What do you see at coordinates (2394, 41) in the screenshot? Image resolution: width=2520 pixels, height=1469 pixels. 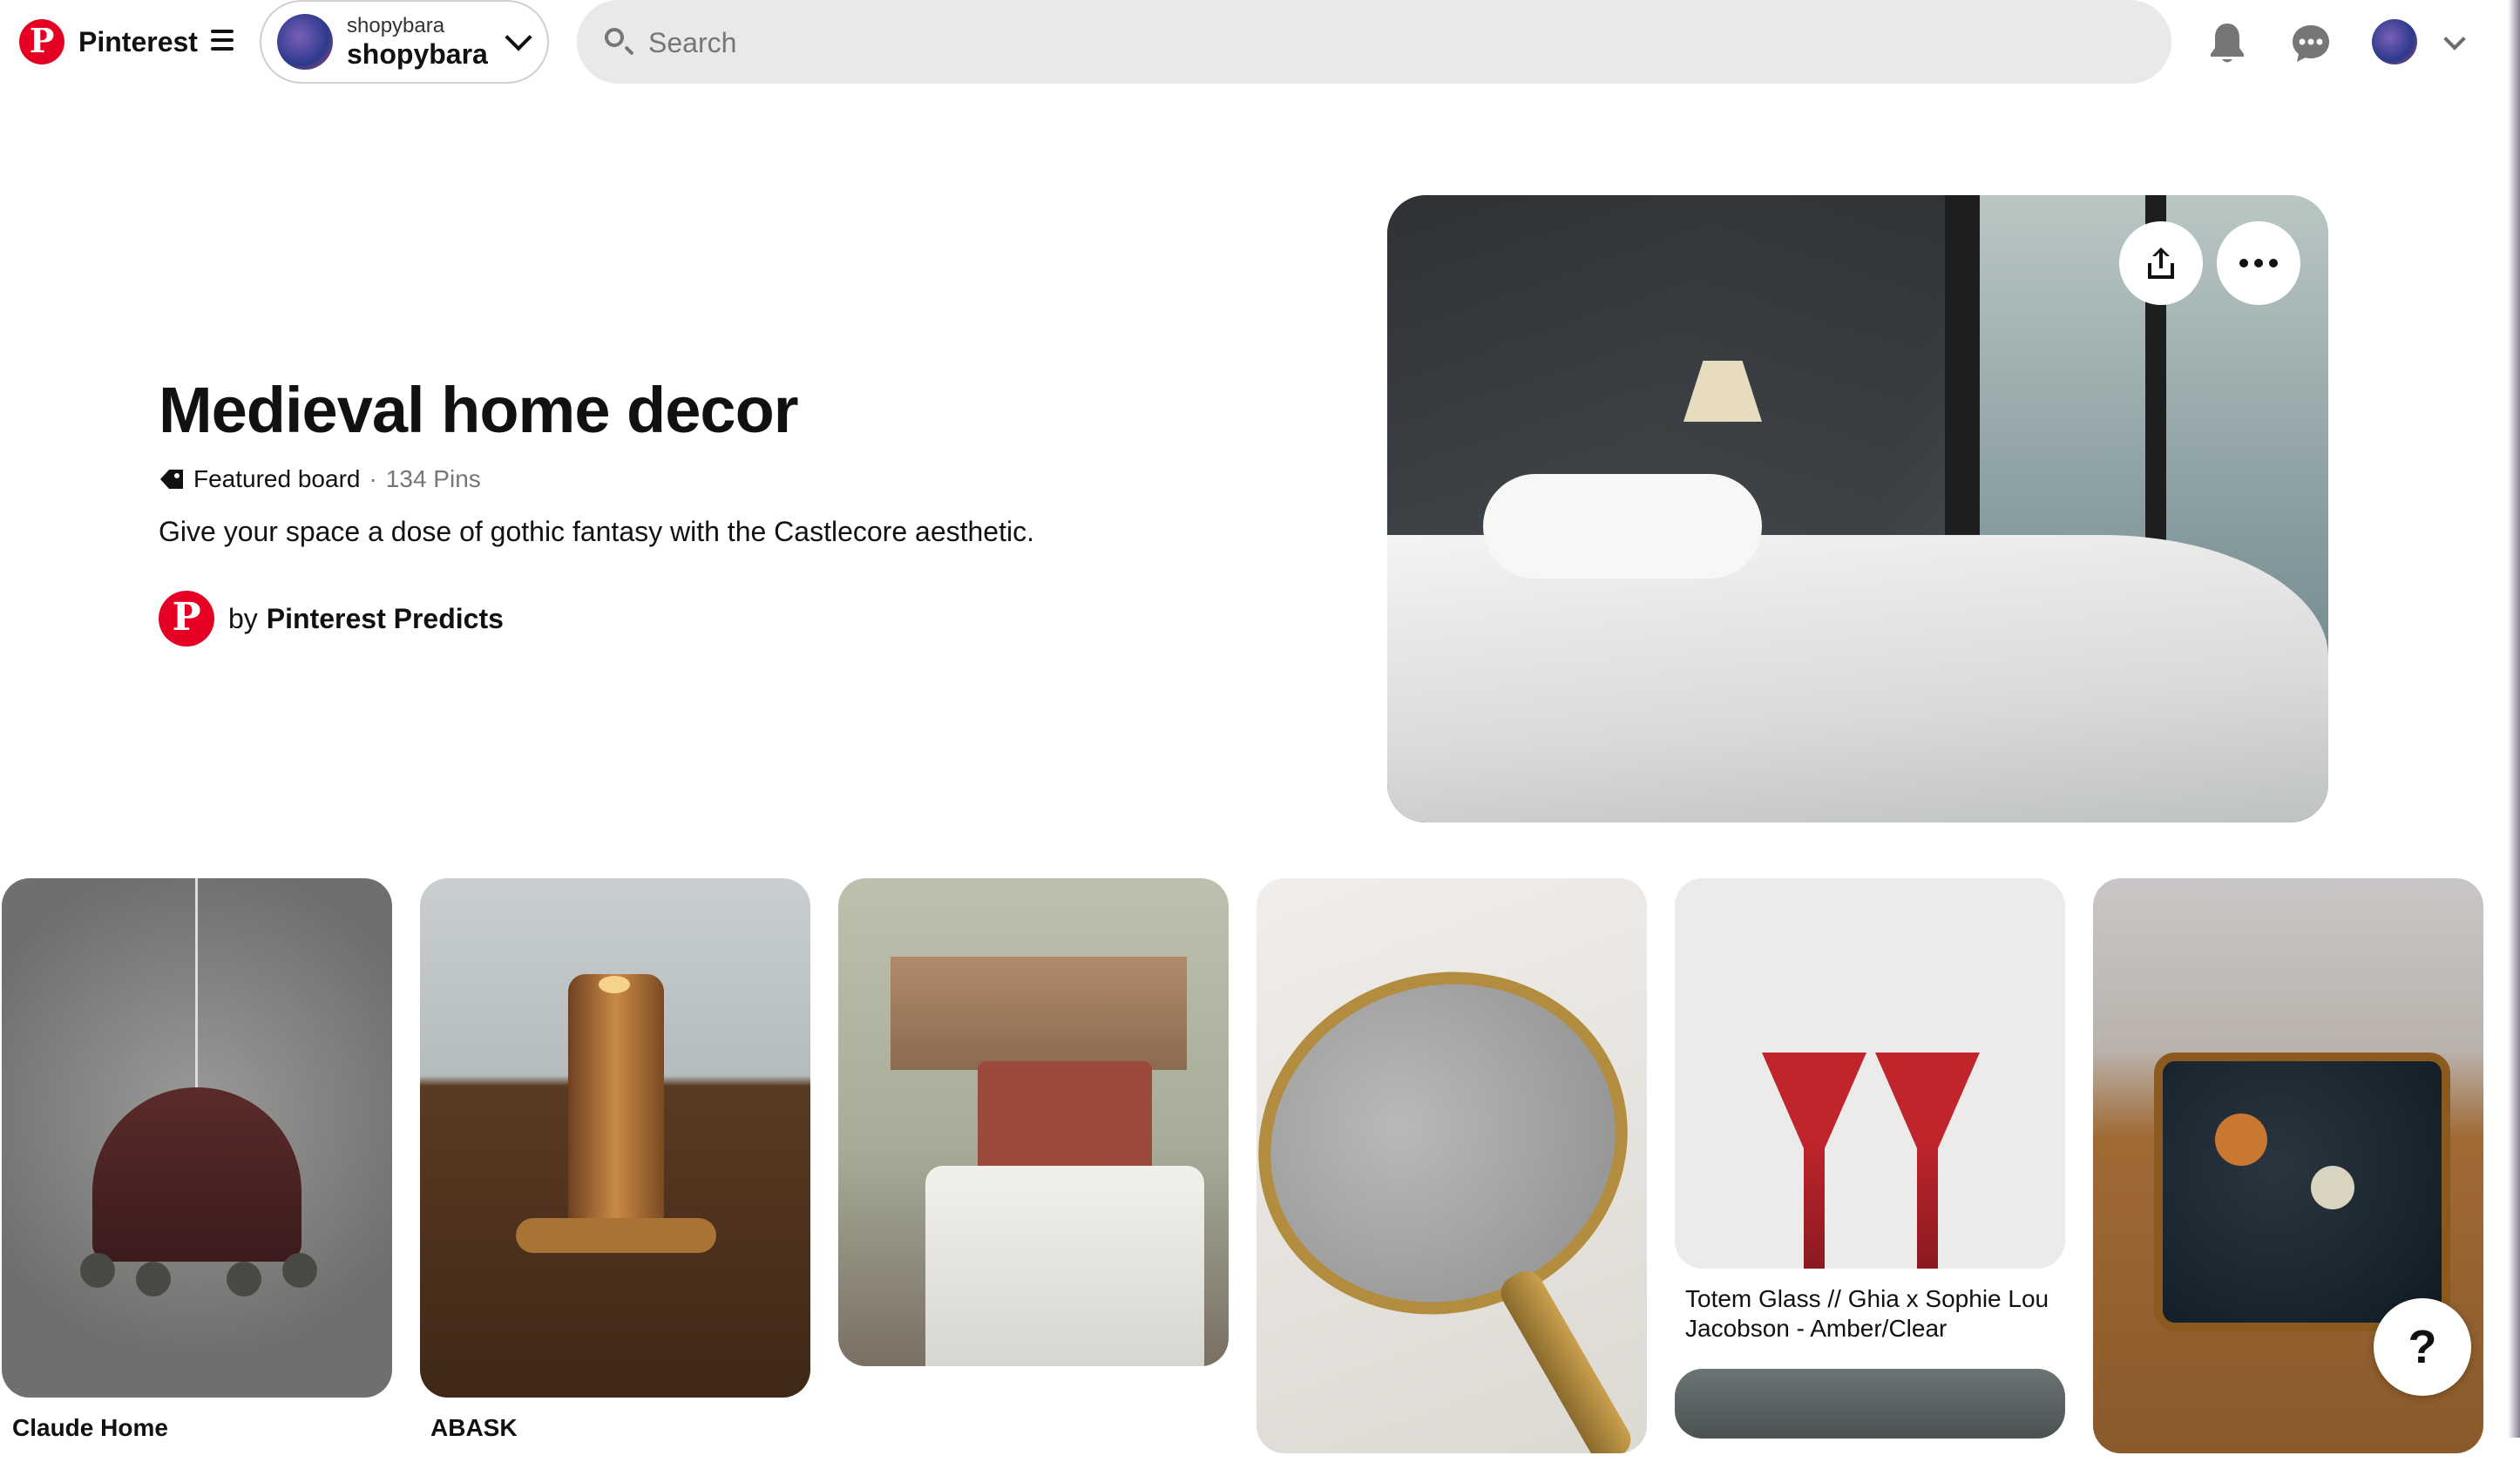 I see `user-avatar` at bounding box center [2394, 41].